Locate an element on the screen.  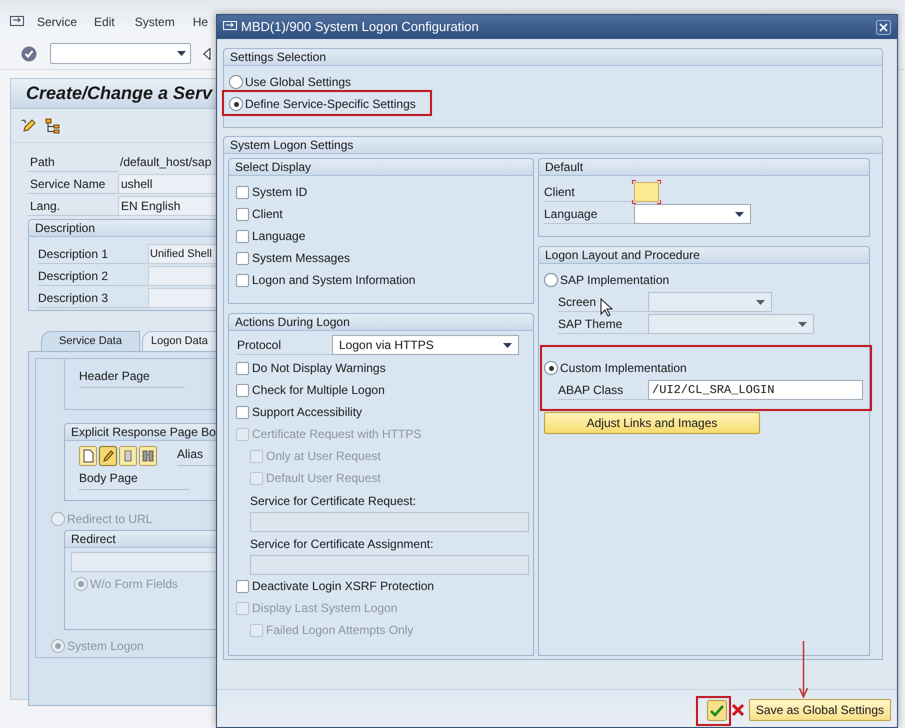
group-header: System Logon Settings is located at coordinates (553, 145).